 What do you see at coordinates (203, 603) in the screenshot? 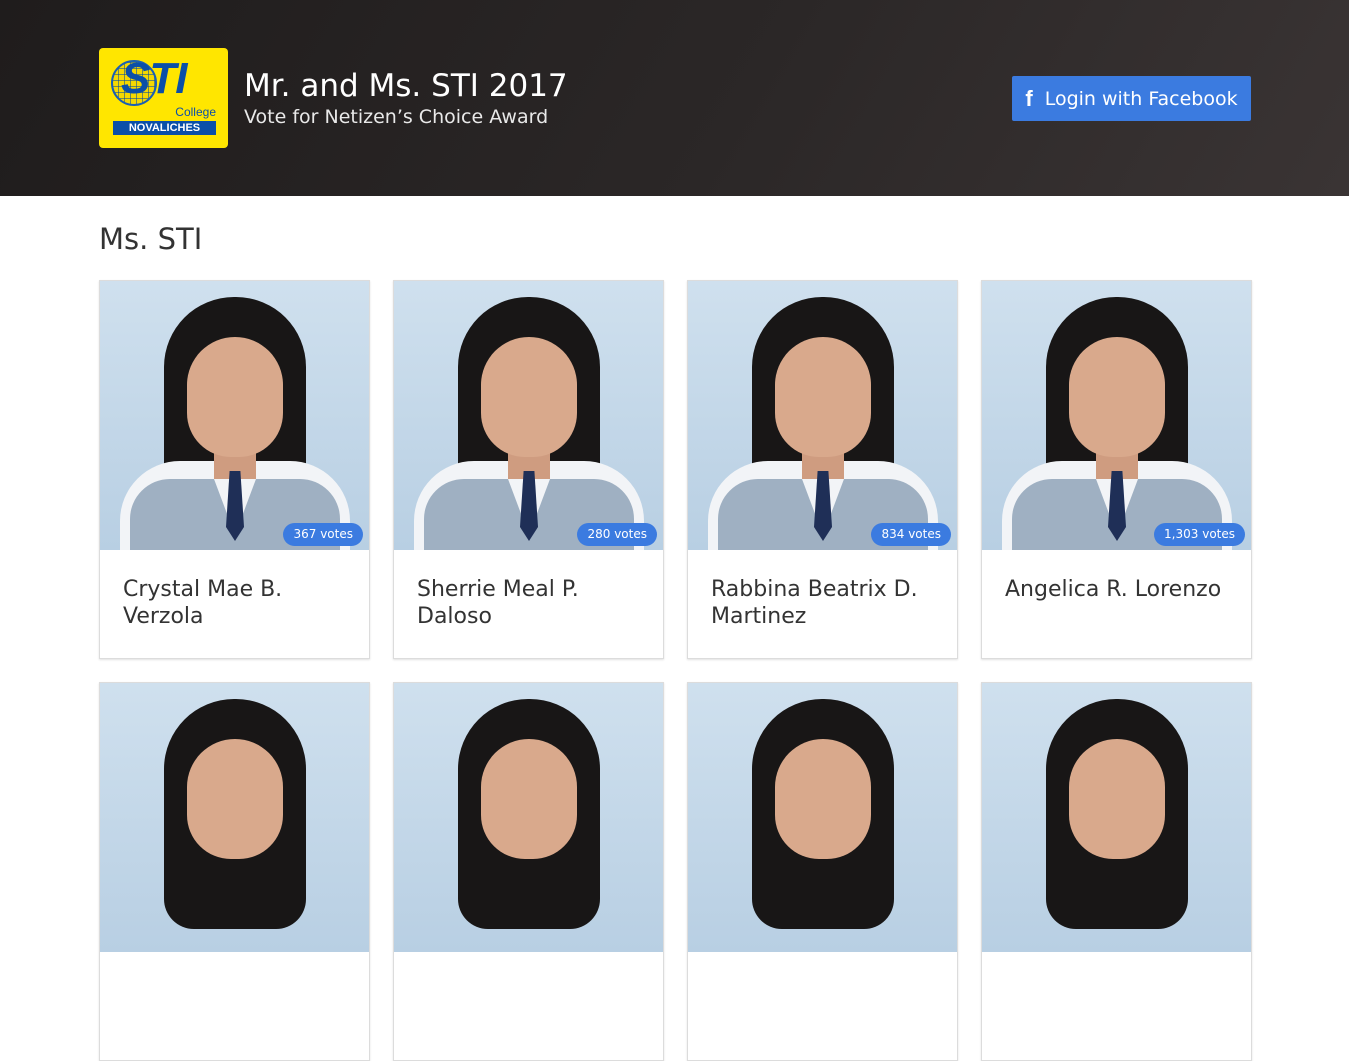
I see `candidate-name: Crystal Mae B. Verzola` at bounding box center [203, 603].